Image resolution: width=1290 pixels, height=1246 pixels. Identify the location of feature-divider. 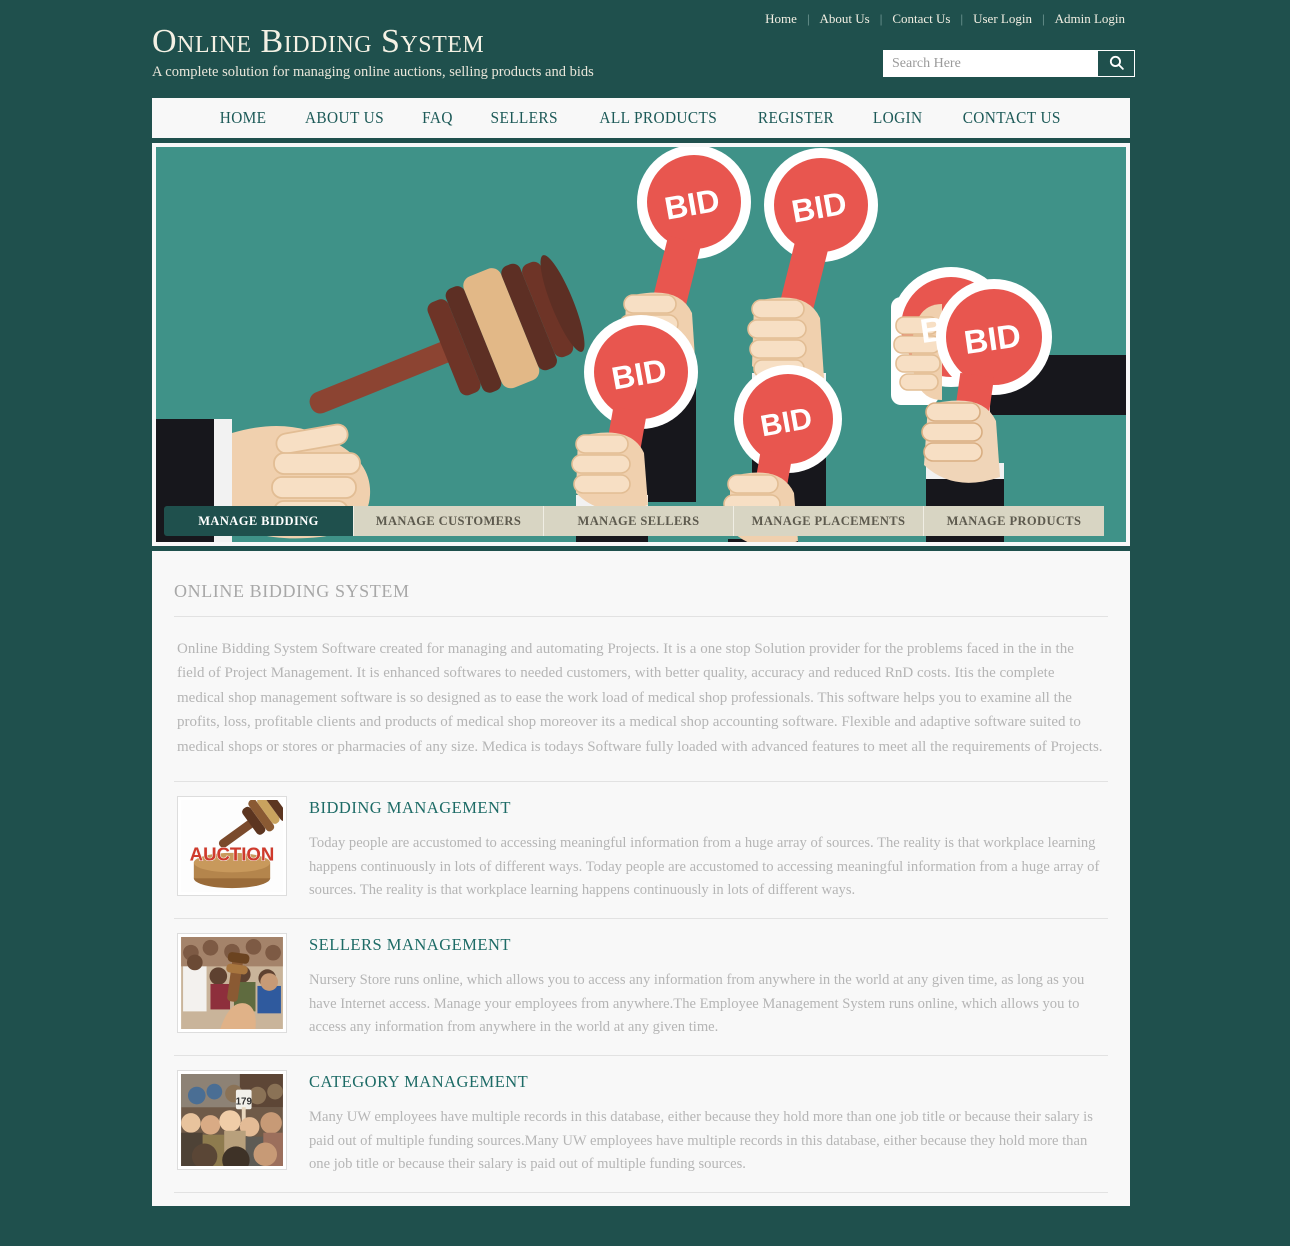
(641, 1193).